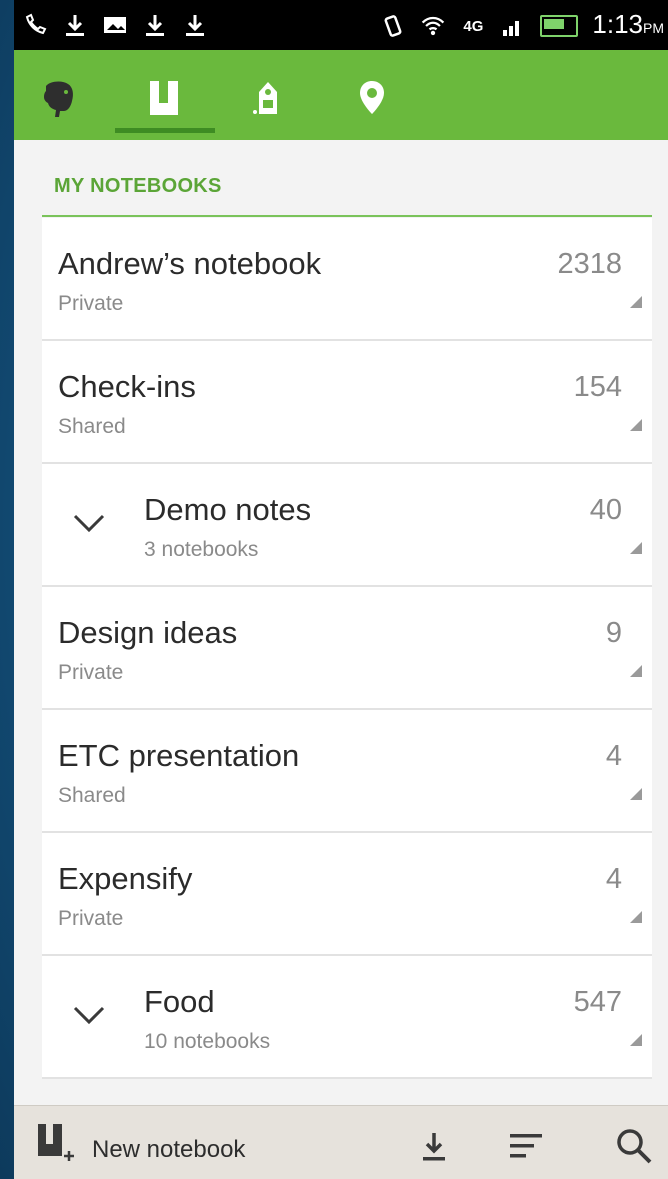  I want to click on notebook-name: Check-ins, so click(127, 386).